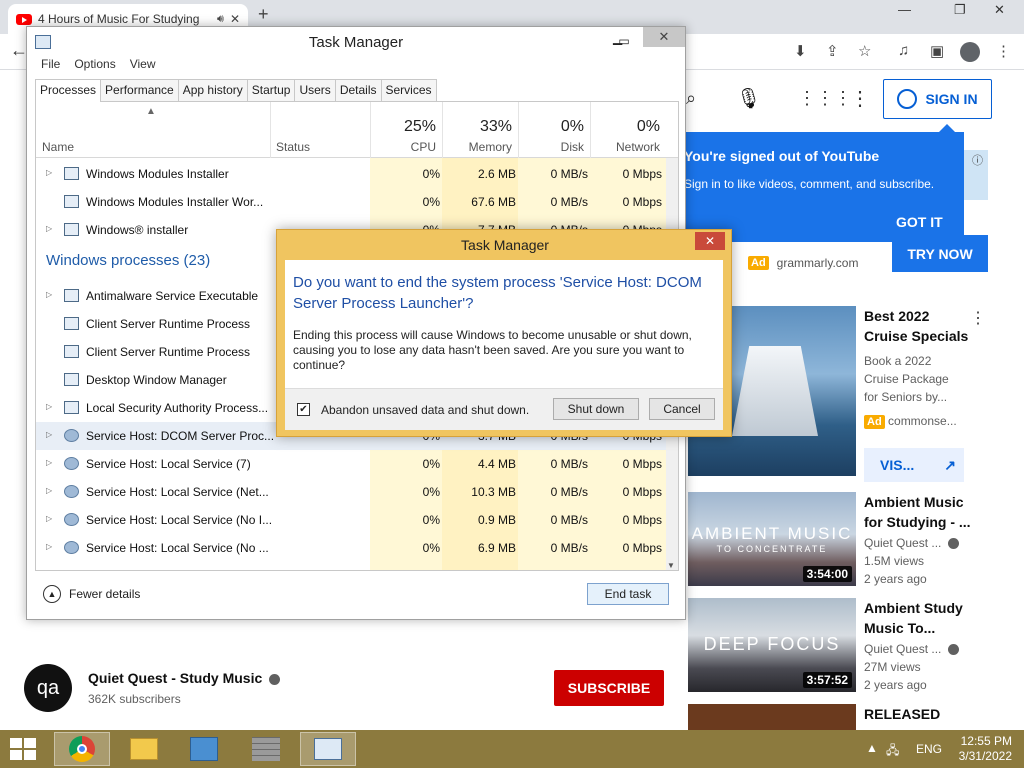  I want to click on clock: 12:55 PM 3/31/2022, so click(982, 749).